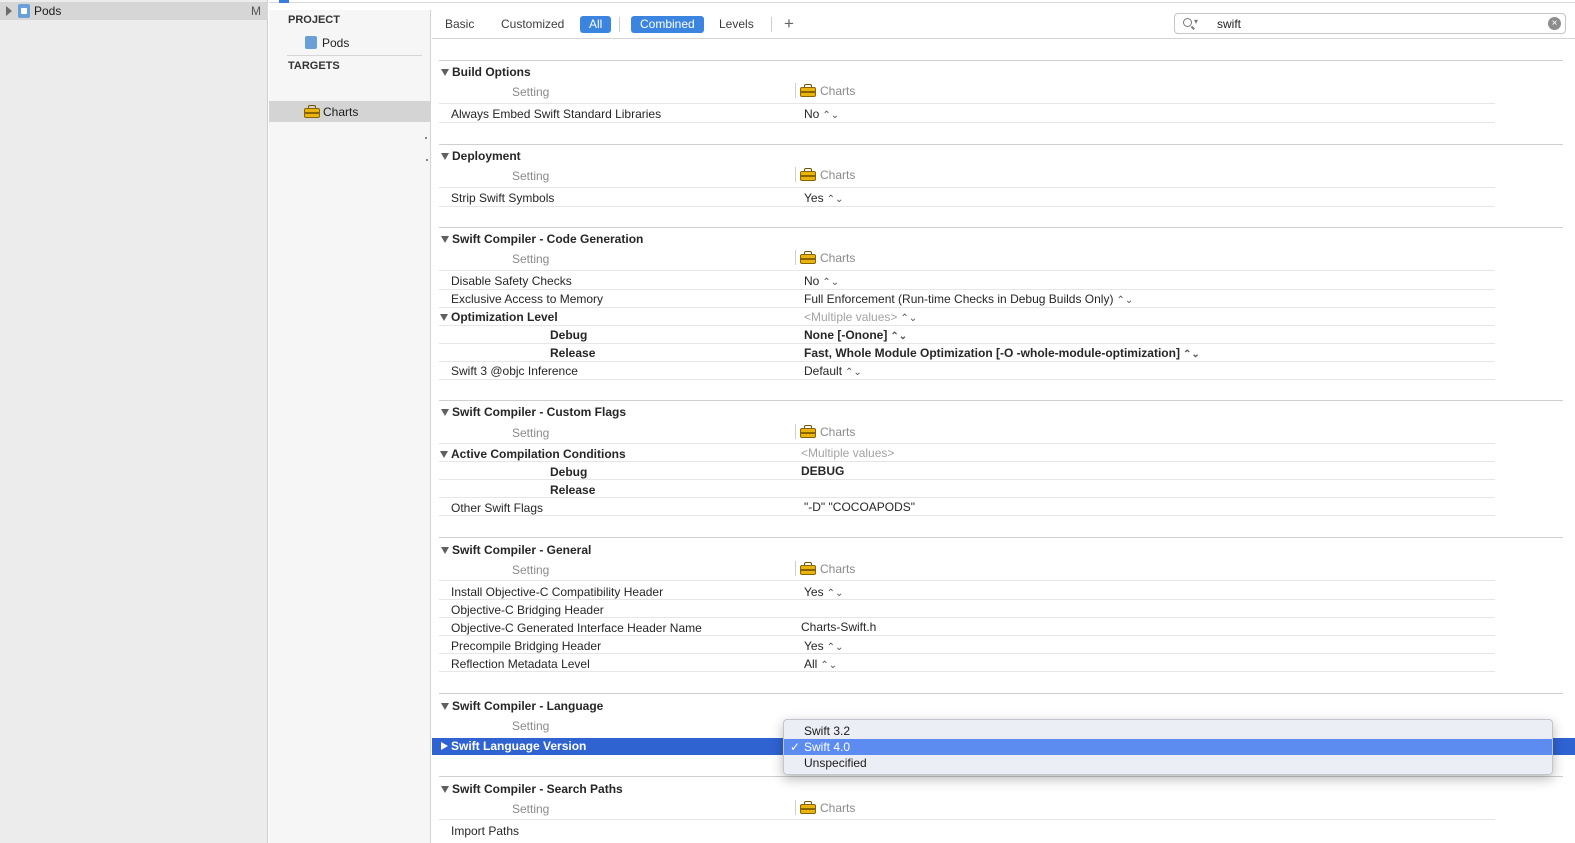 The image size is (1575, 843). Describe the element at coordinates (537, 789) in the screenshot. I see `group-title: Swift Compiler - Search Paths` at that location.